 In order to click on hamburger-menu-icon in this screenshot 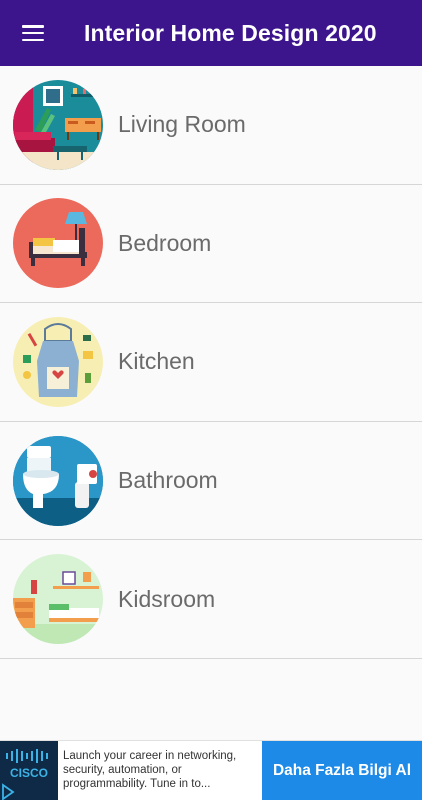, I will do `click(33, 33)`.